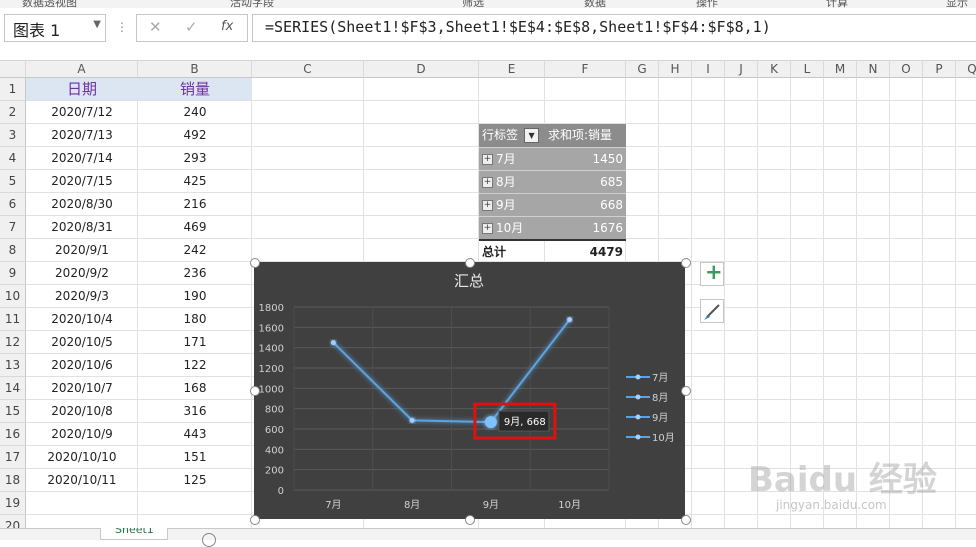 The height and width of the screenshot is (547, 976). What do you see at coordinates (906, 69) in the screenshot?
I see `column-header-o: O` at bounding box center [906, 69].